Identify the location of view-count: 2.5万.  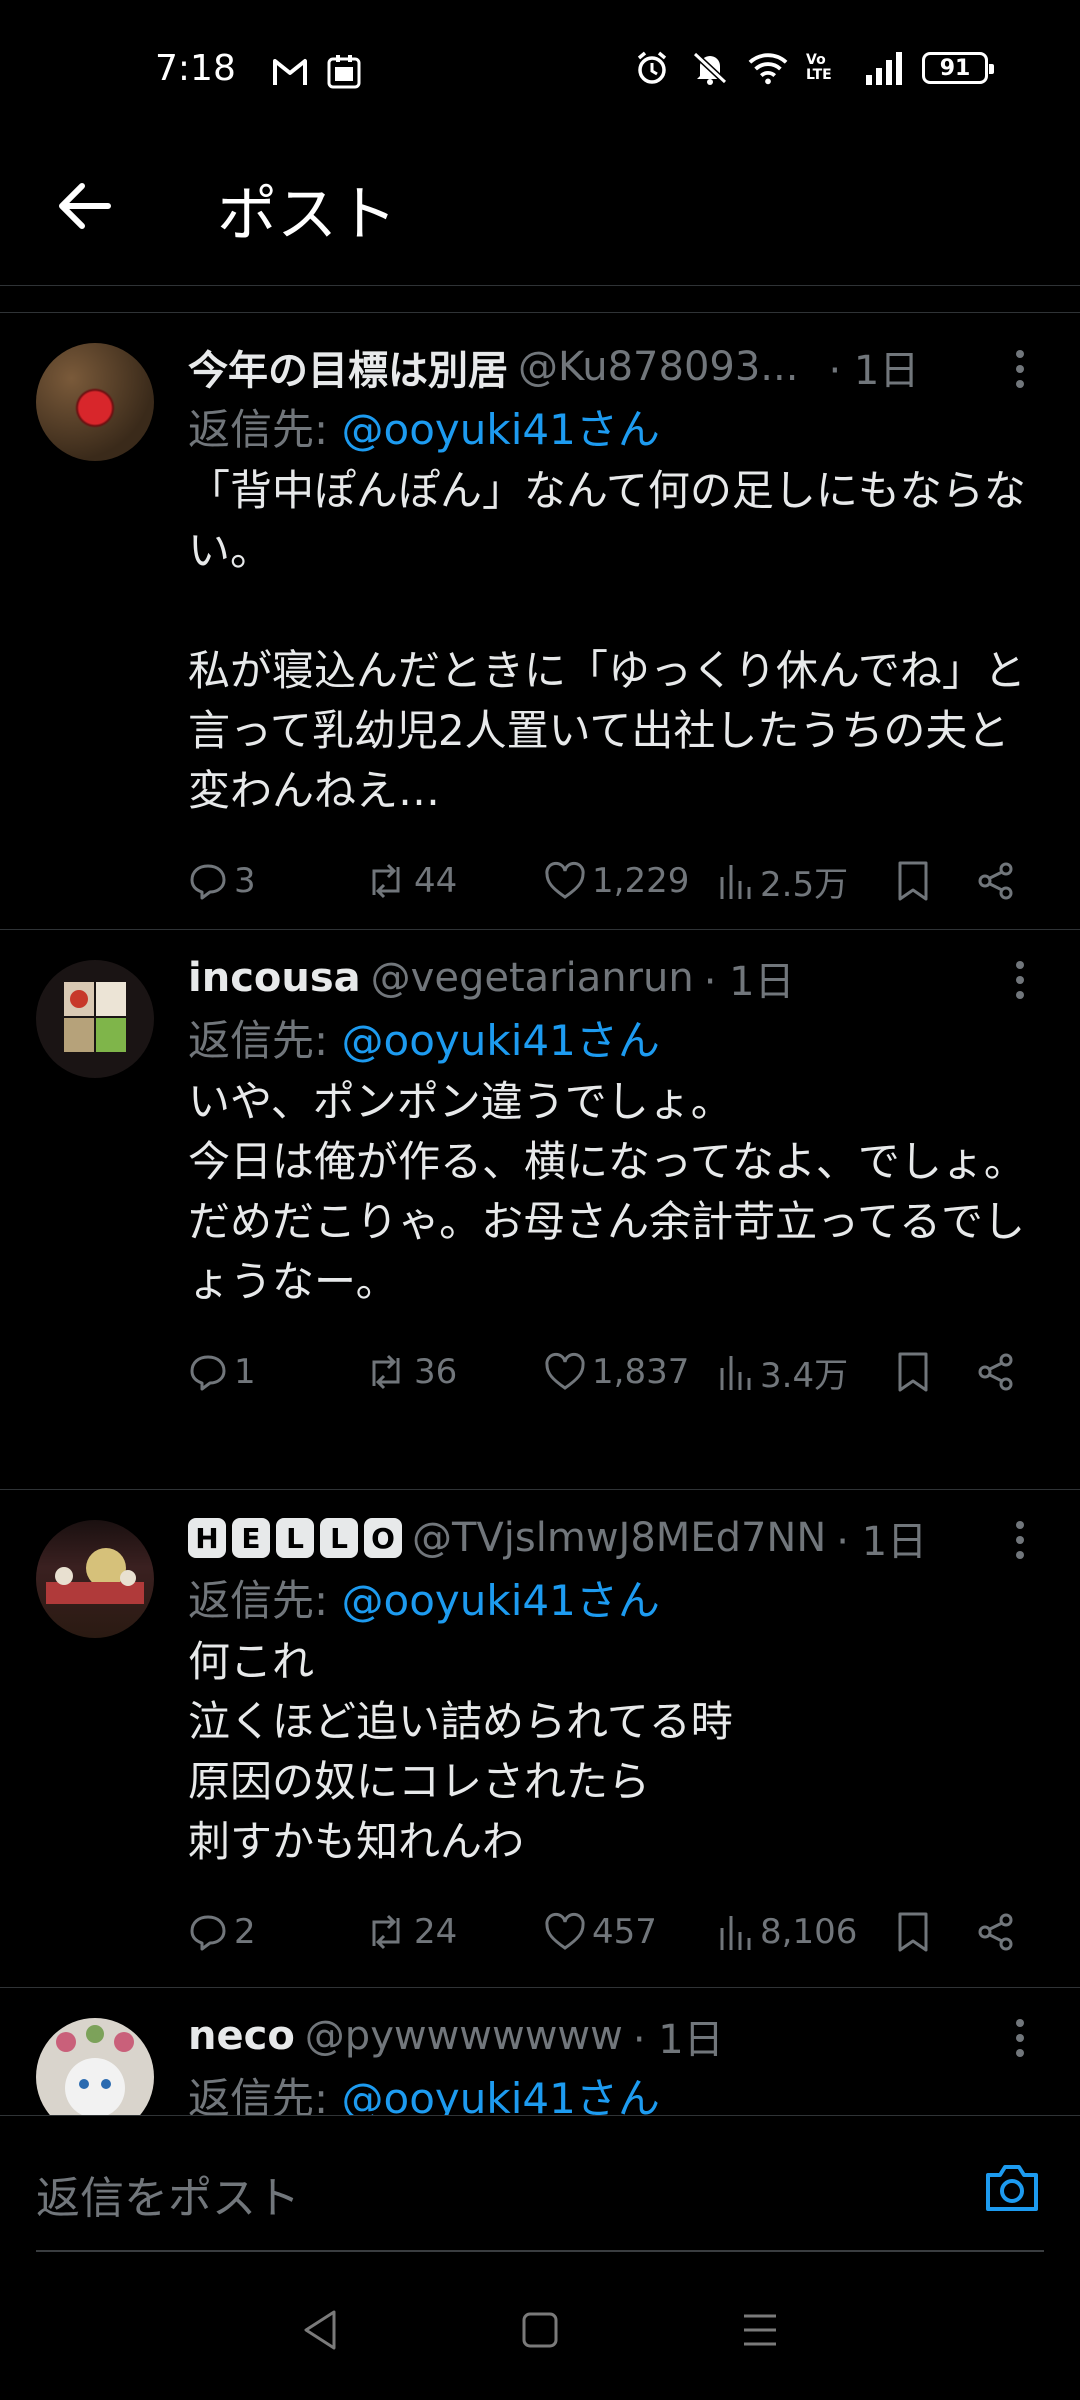
(804, 884).